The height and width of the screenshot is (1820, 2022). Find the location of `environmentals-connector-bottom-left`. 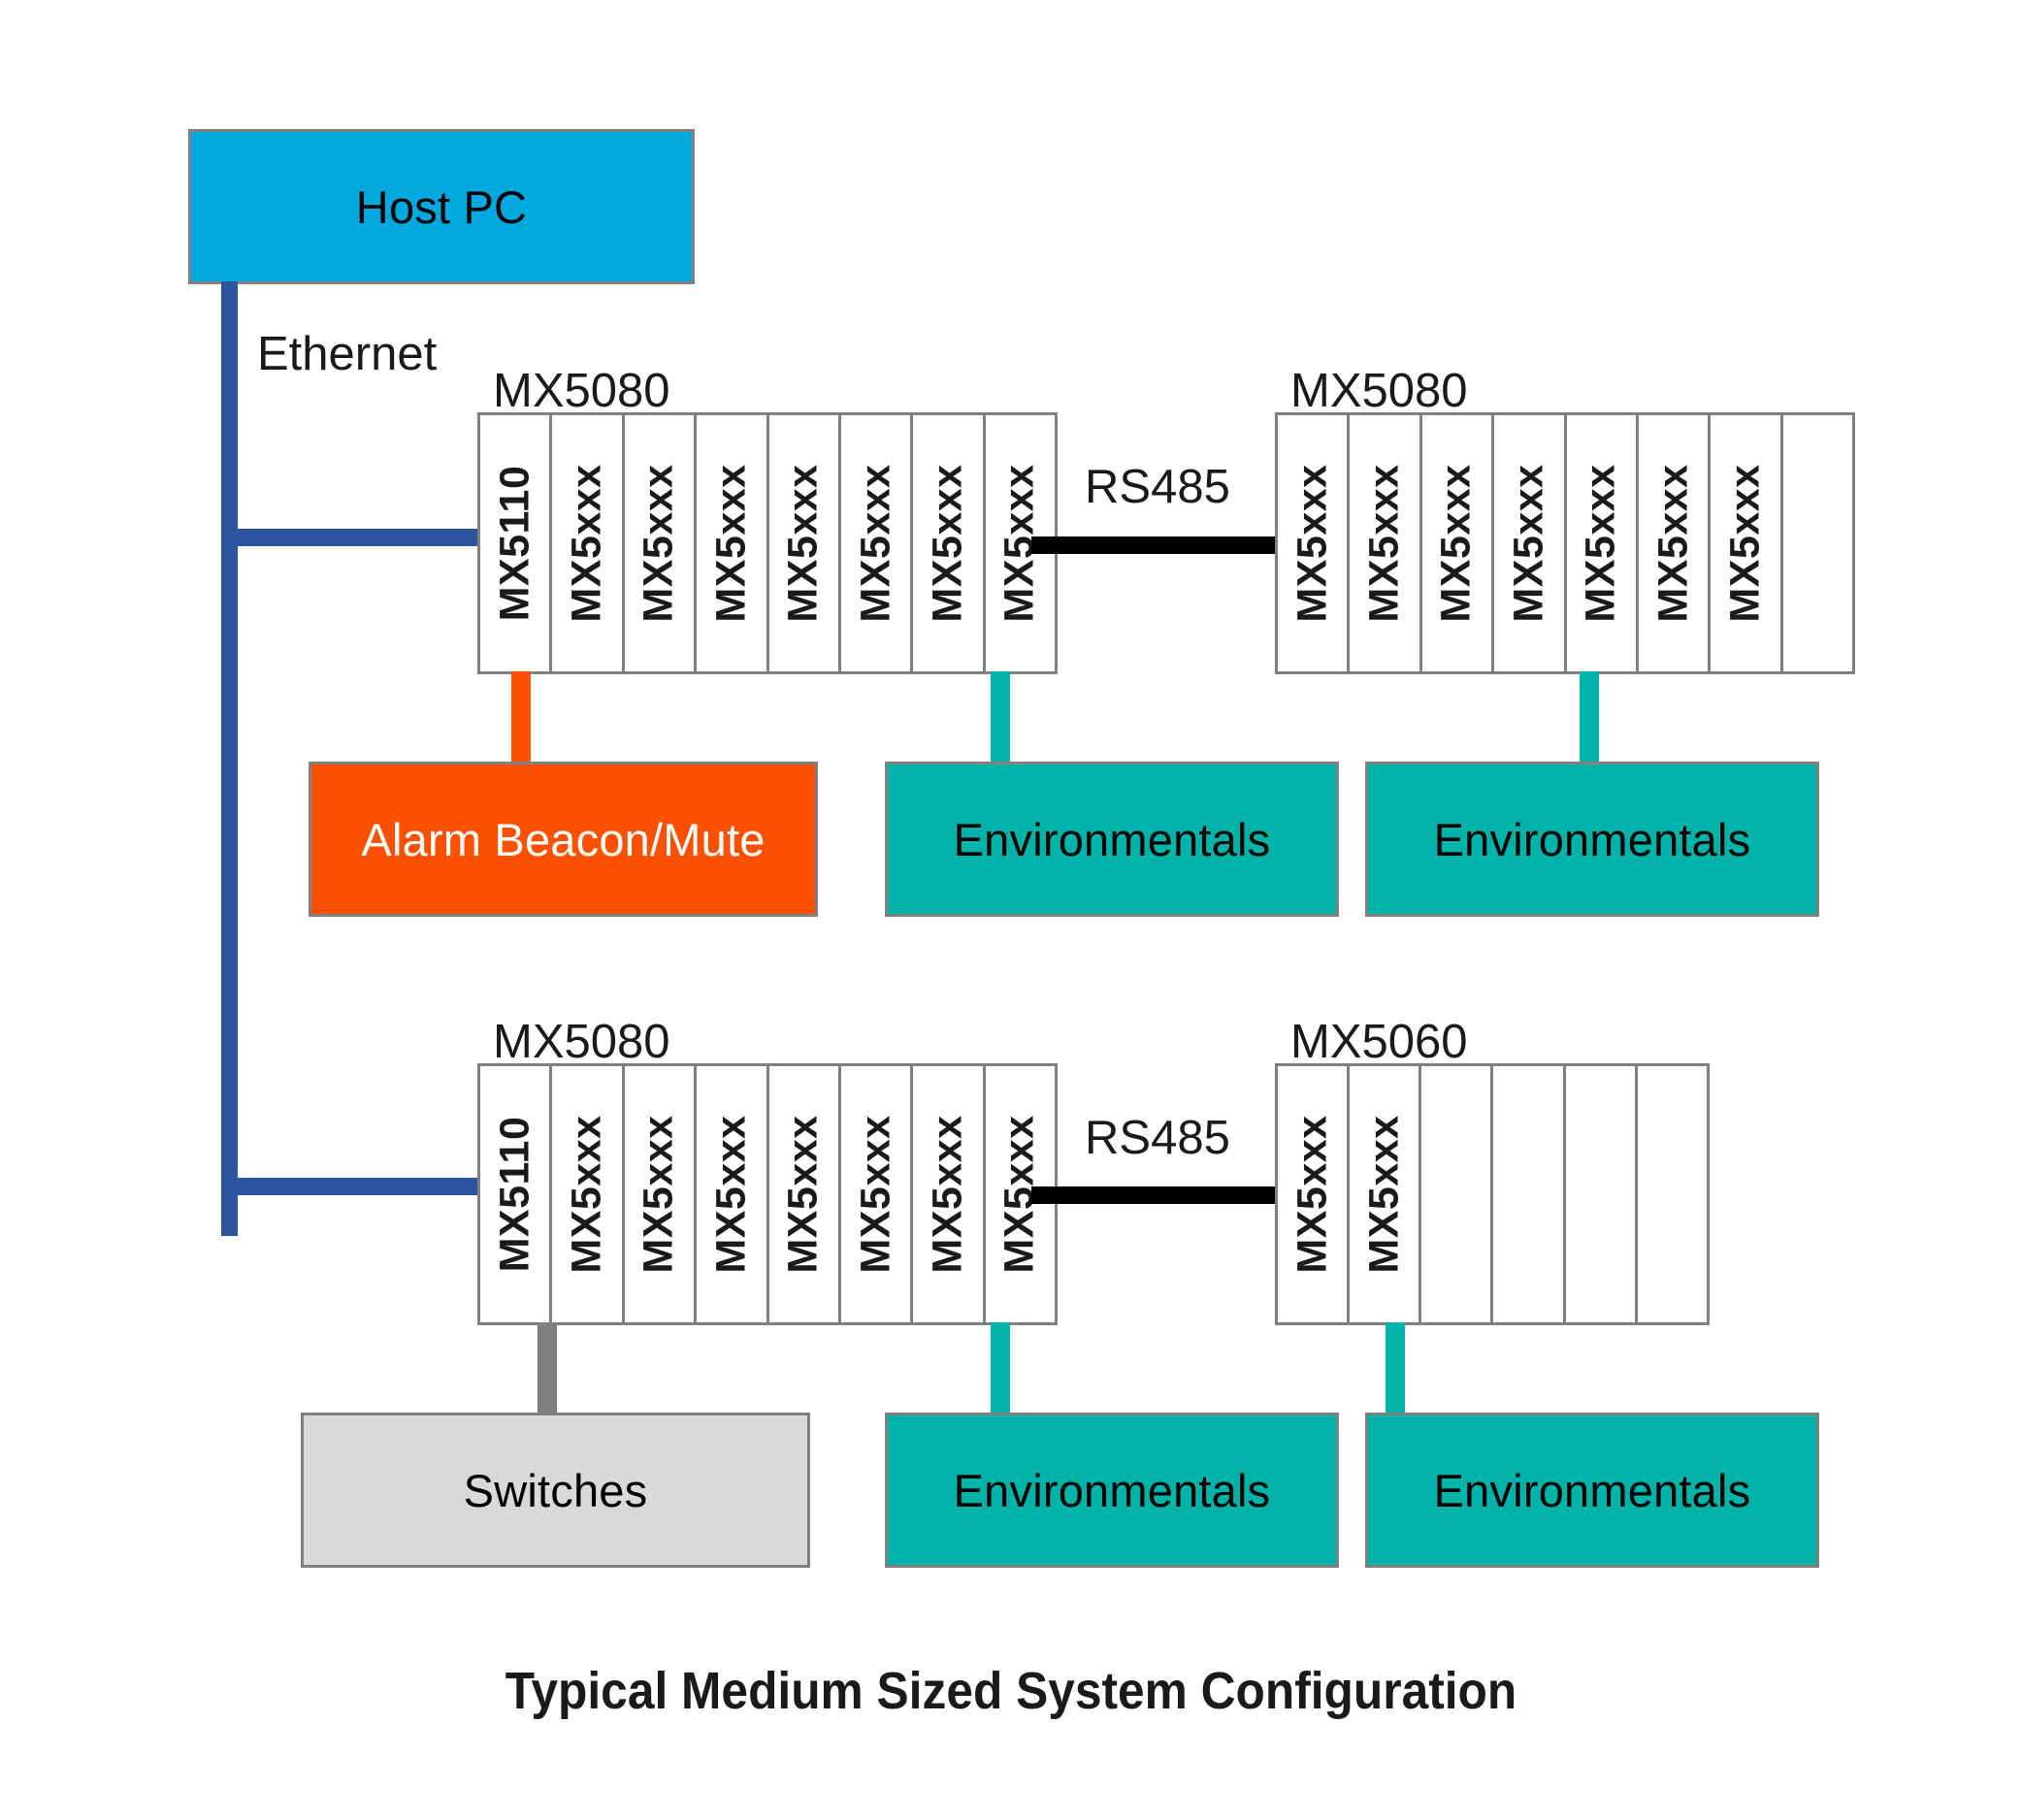

environmentals-connector-bottom-left is located at coordinates (1000, 1368).